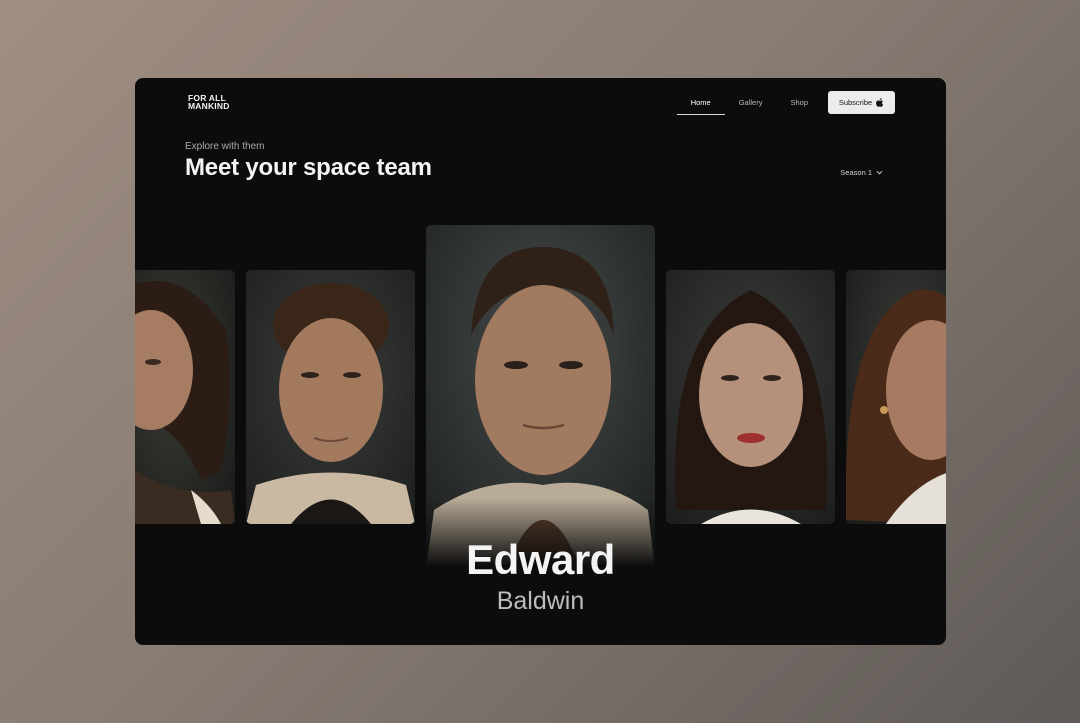  I want to click on subscribe-button: Subscribe, so click(861, 102).